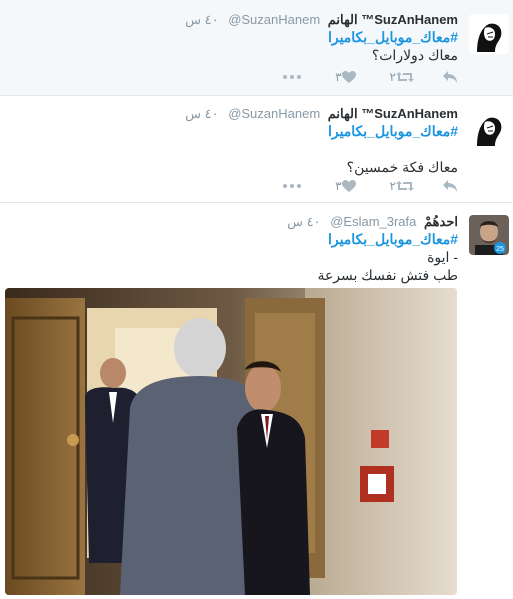  I want to click on avatar: 25, so click(489, 235).